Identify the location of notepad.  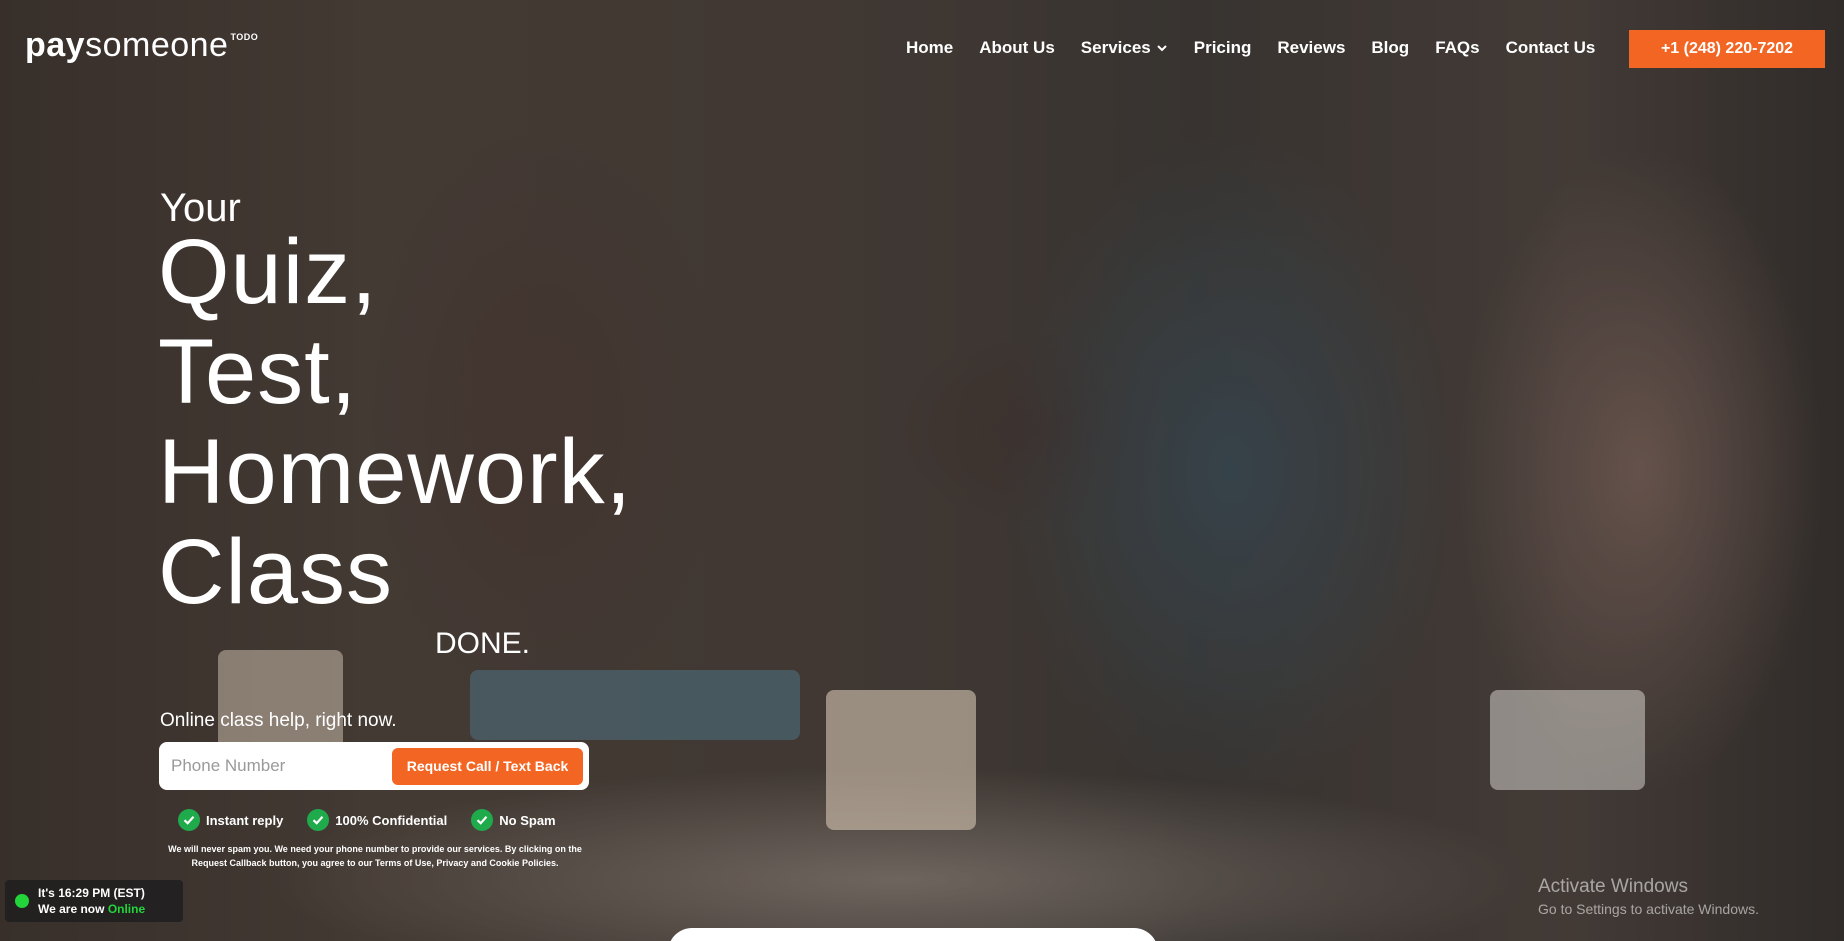
(1567, 740).